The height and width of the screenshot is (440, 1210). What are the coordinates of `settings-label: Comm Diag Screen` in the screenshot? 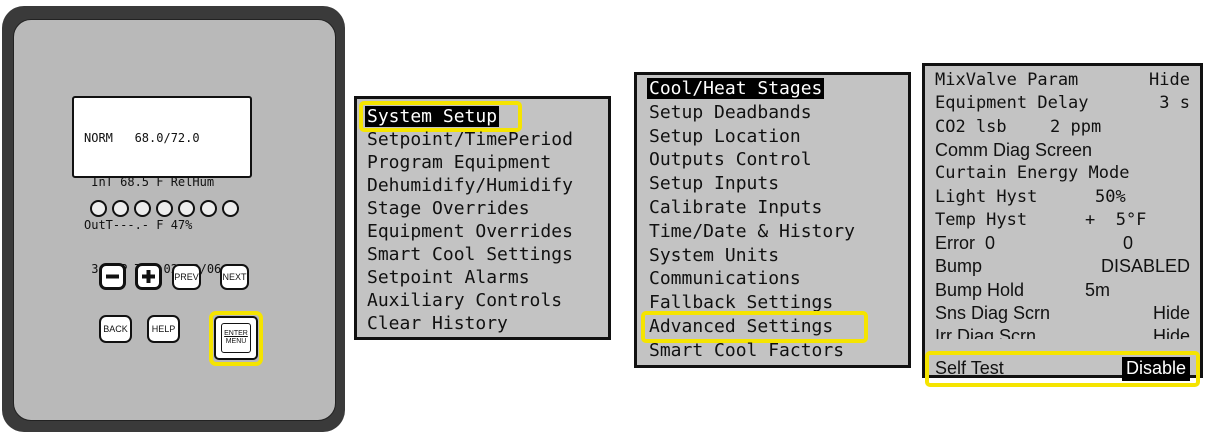 It's located at (1014, 149).